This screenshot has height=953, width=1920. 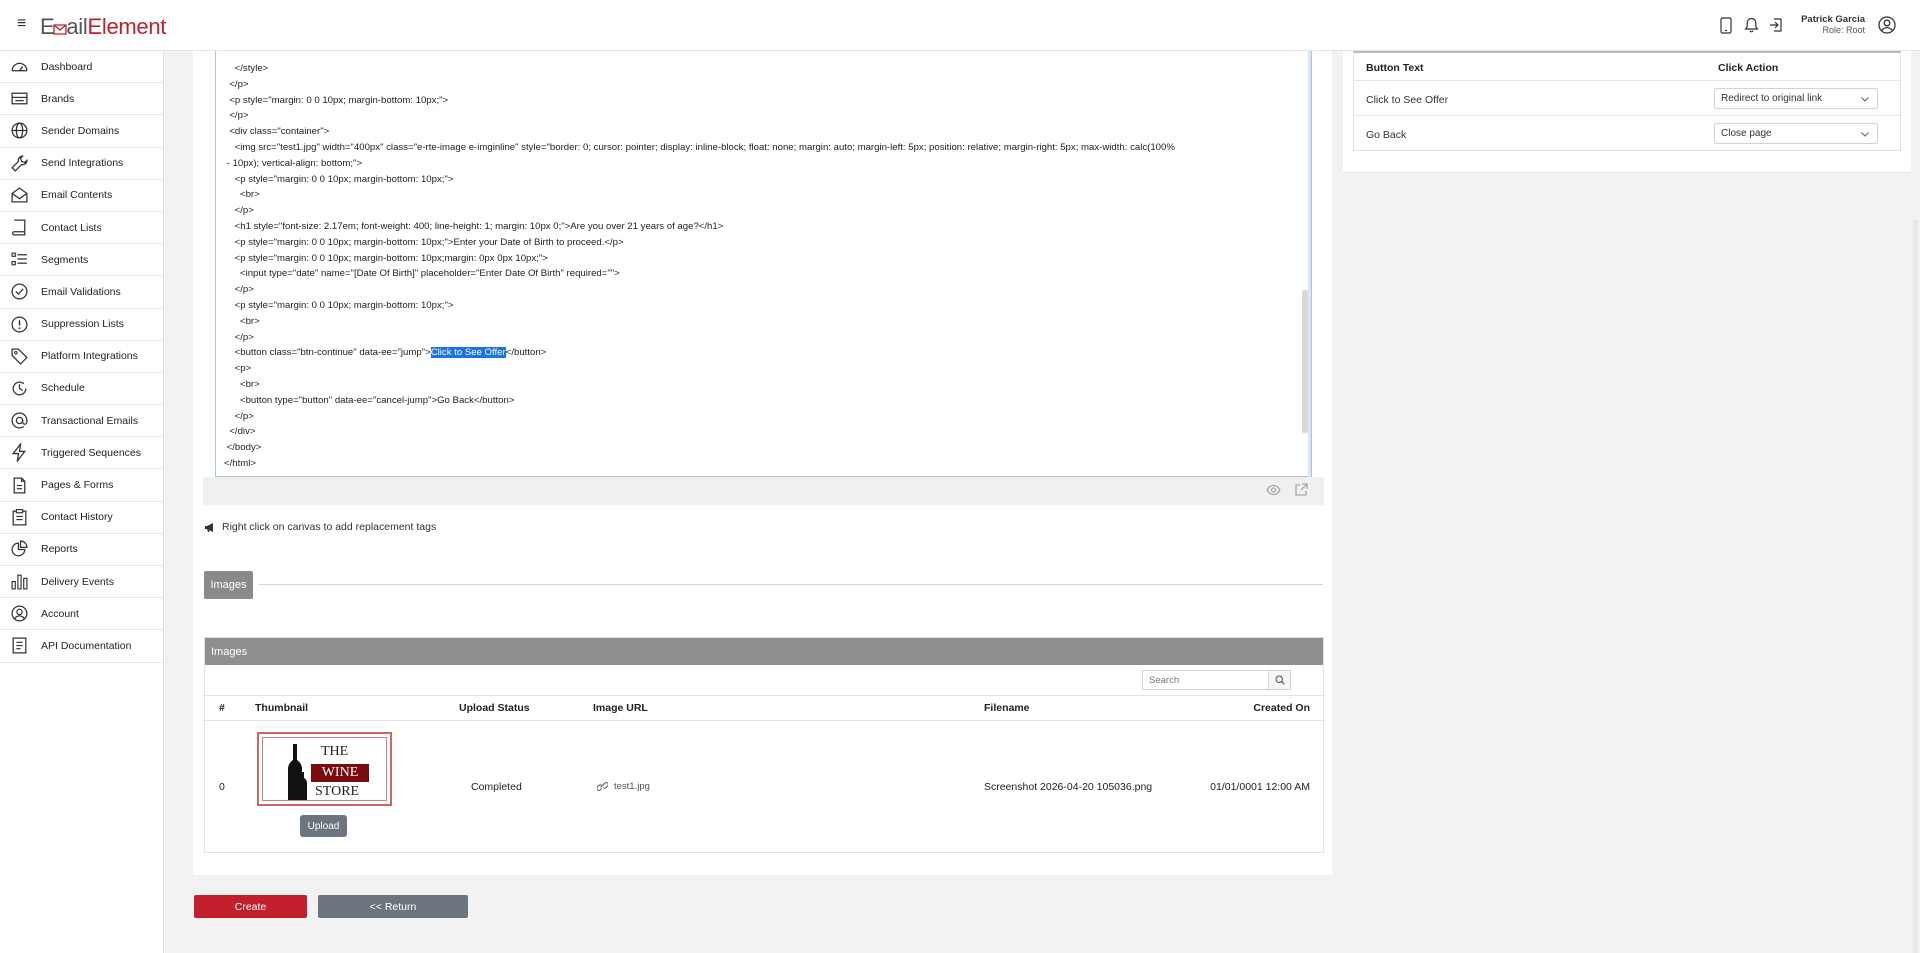 What do you see at coordinates (1273, 491) in the screenshot?
I see `preview-eye-icon` at bounding box center [1273, 491].